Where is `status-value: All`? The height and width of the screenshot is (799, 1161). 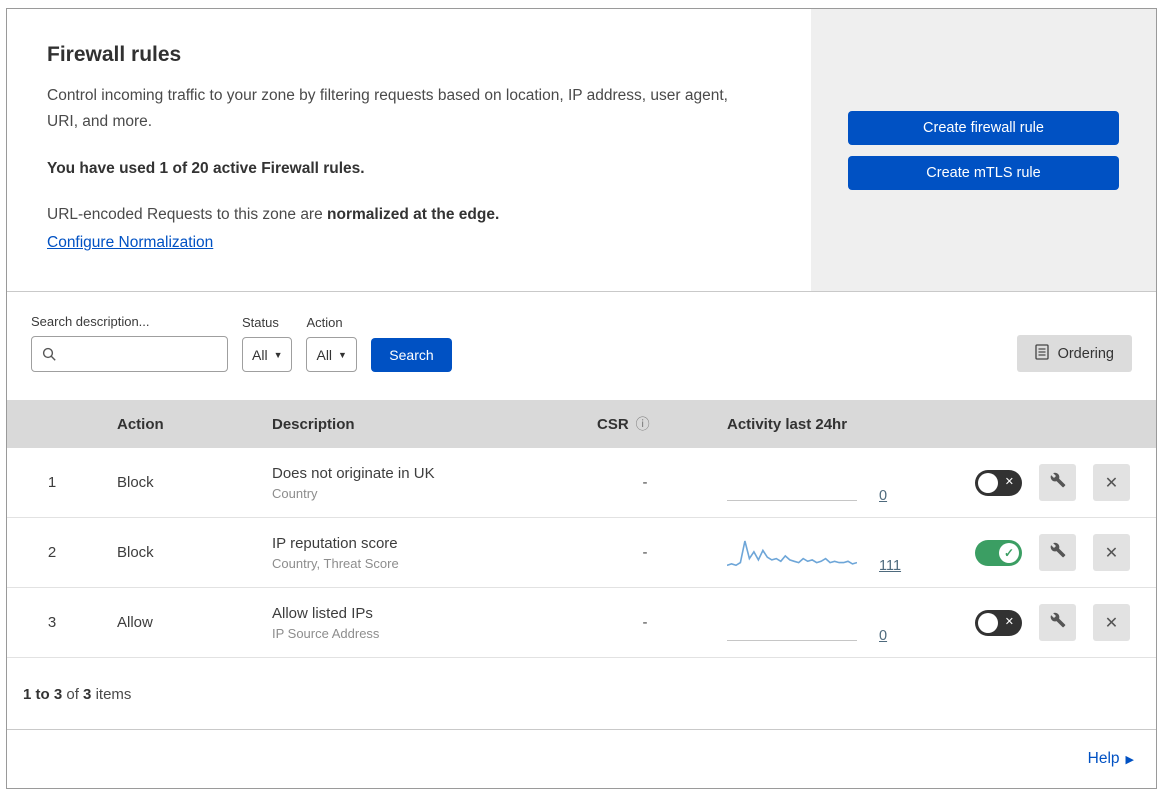
status-value: All is located at coordinates (260, 354).